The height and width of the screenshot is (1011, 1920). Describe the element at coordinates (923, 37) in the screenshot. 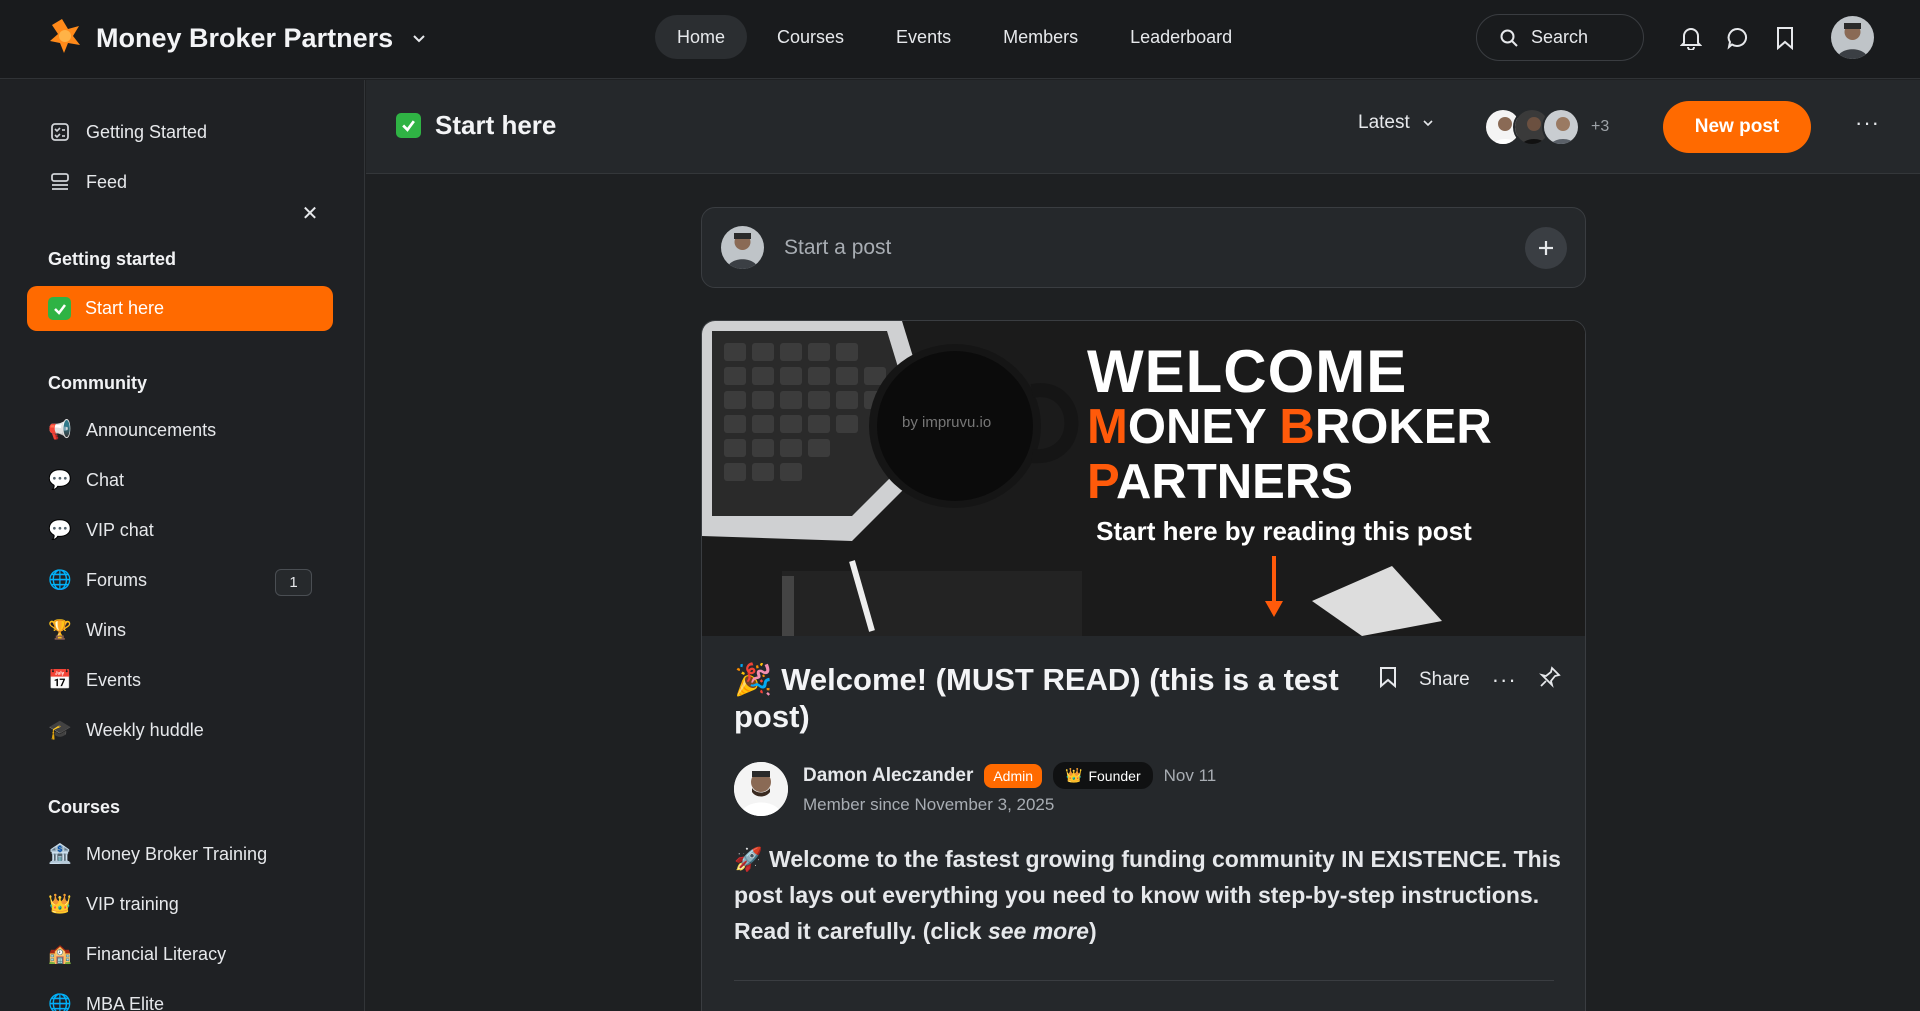

I see `nav-events: Events` at that location.